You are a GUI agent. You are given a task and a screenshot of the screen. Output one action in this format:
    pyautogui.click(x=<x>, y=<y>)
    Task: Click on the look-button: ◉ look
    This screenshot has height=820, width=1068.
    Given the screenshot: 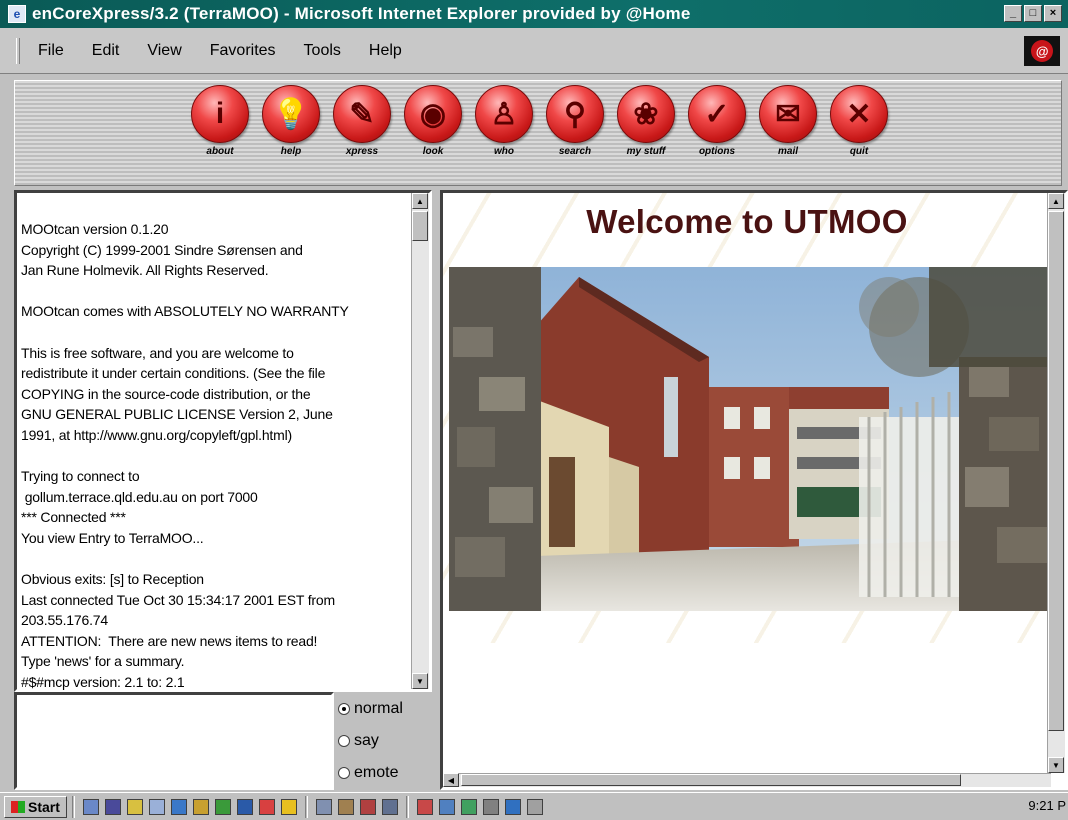 What is the action you would take?
    pyautogui.click(x=433, y=121)
    